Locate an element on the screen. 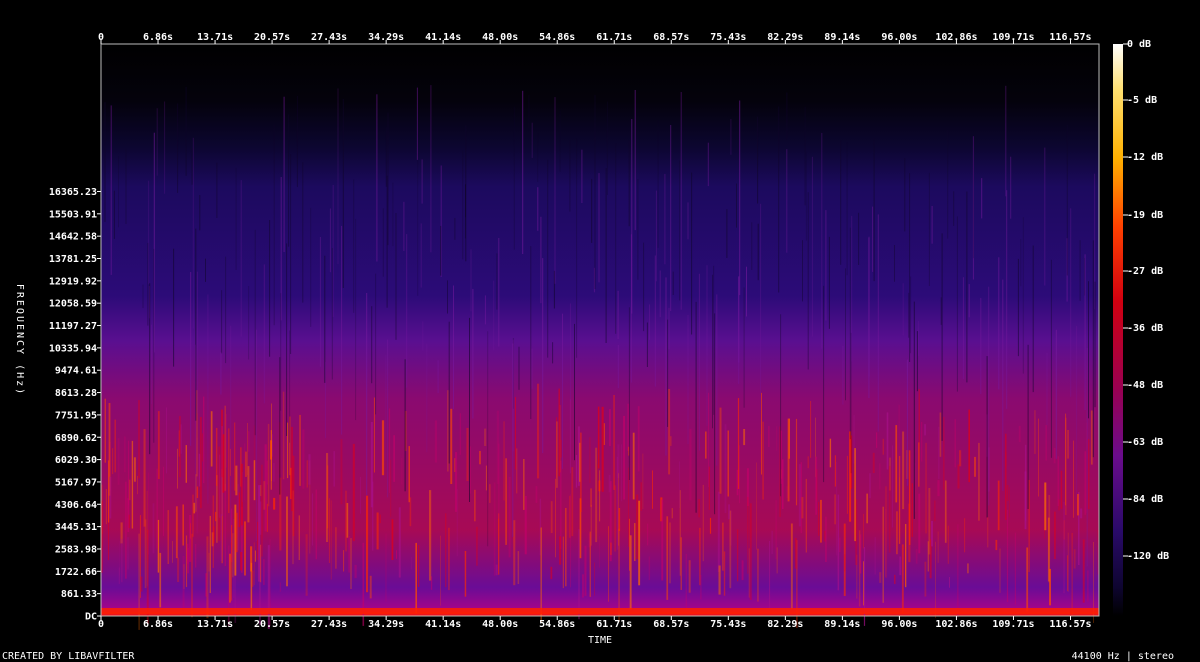 This screenshot has width=1200, height=662. time-tick-label-bottom: 34.29s is located at coordinates (386, 624).